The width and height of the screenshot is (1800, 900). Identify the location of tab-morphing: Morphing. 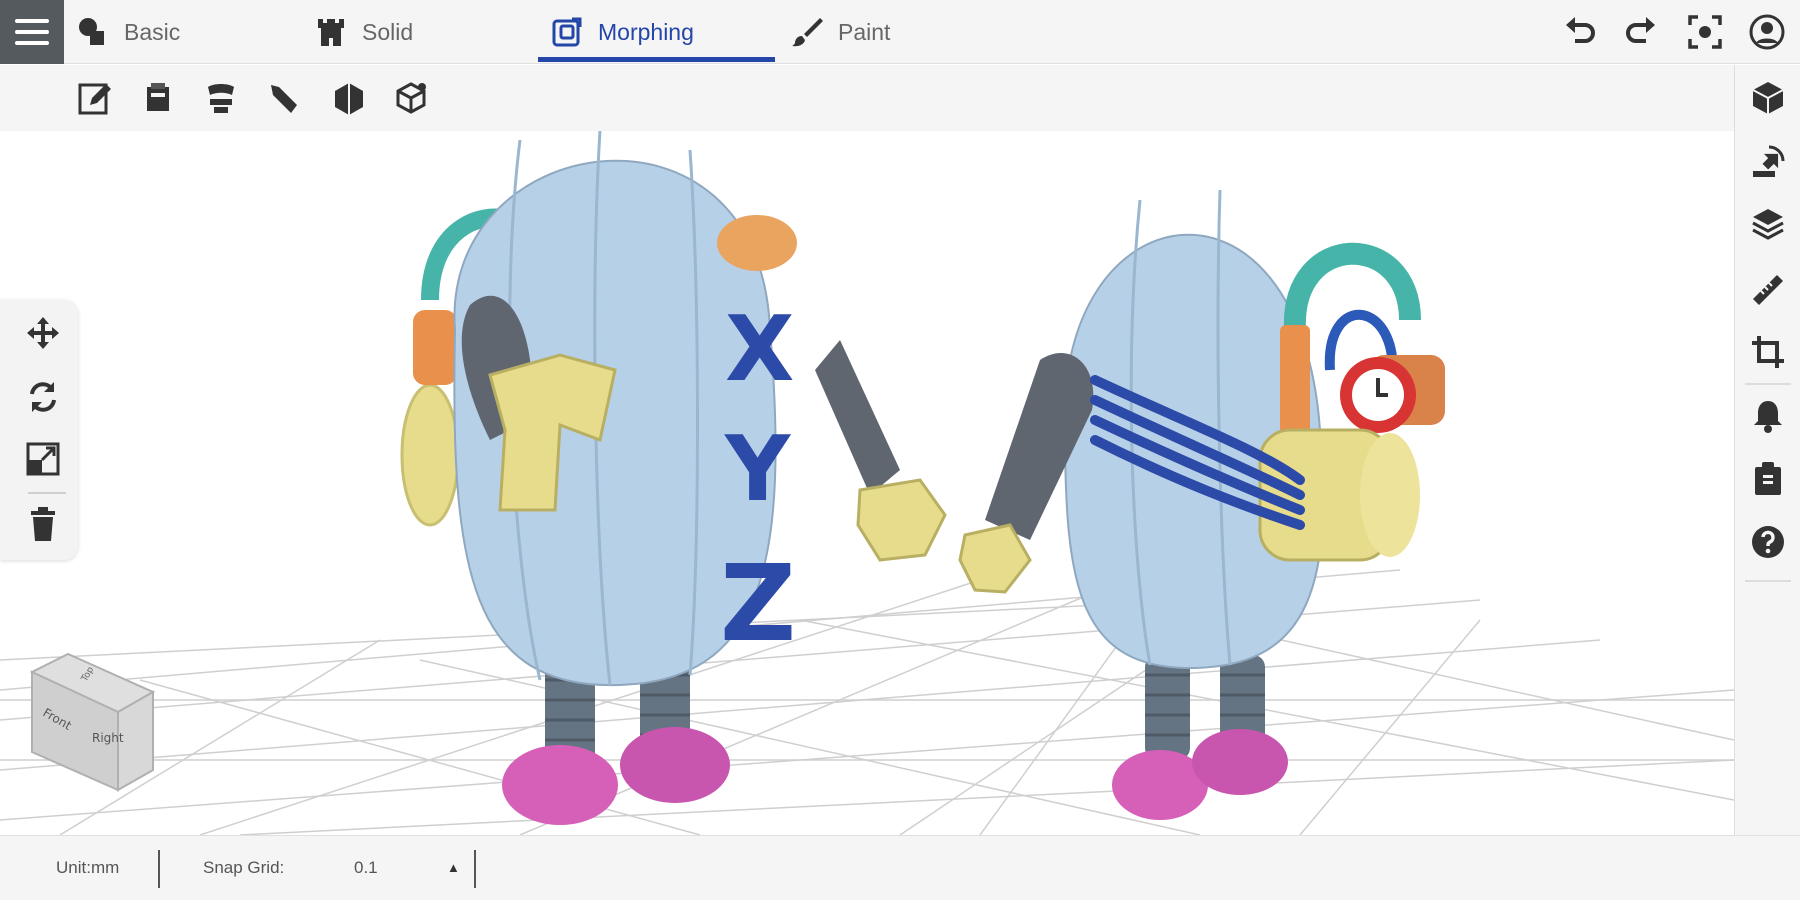
(622, 32).